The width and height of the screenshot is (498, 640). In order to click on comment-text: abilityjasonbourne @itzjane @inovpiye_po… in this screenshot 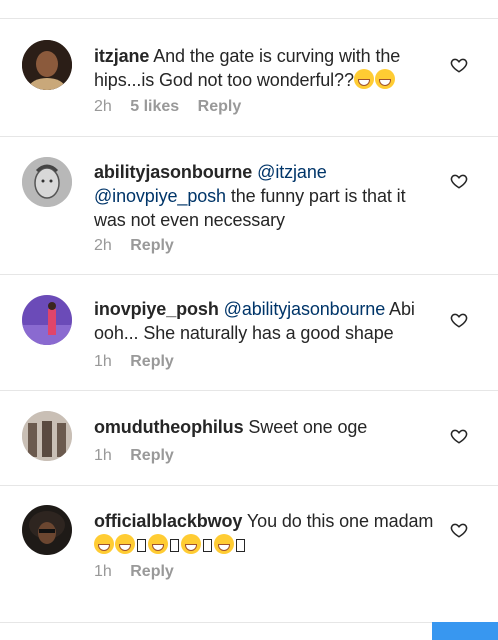, I will do `click(266, 196)`.